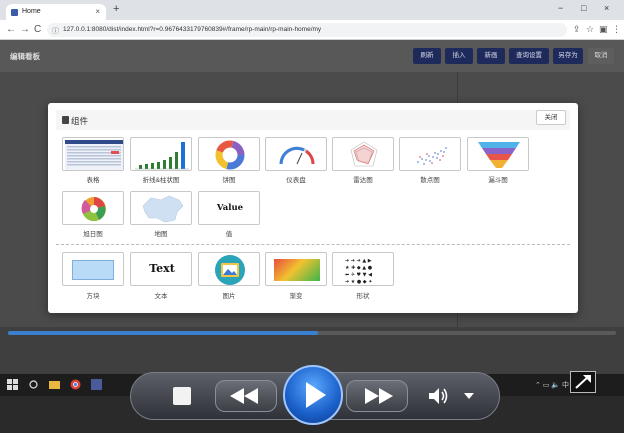  I want to click on scatter-component-label: 散点图, so click(430, 180).